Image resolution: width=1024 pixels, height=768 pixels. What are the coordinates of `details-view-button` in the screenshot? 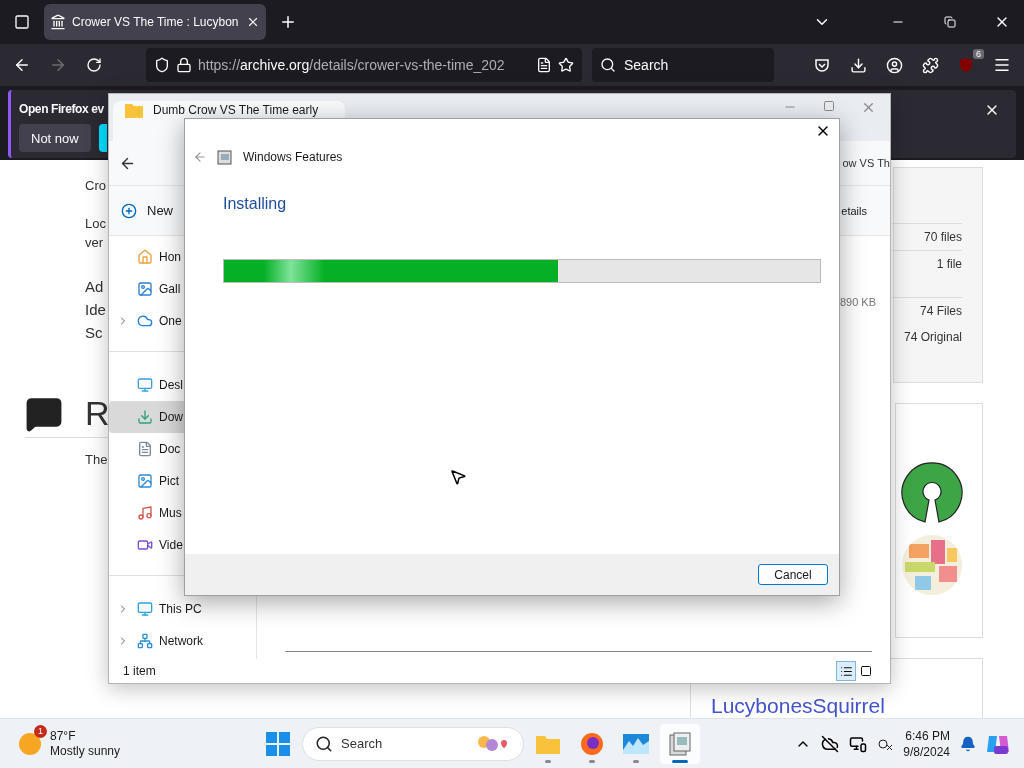 It's located at (846, 671).